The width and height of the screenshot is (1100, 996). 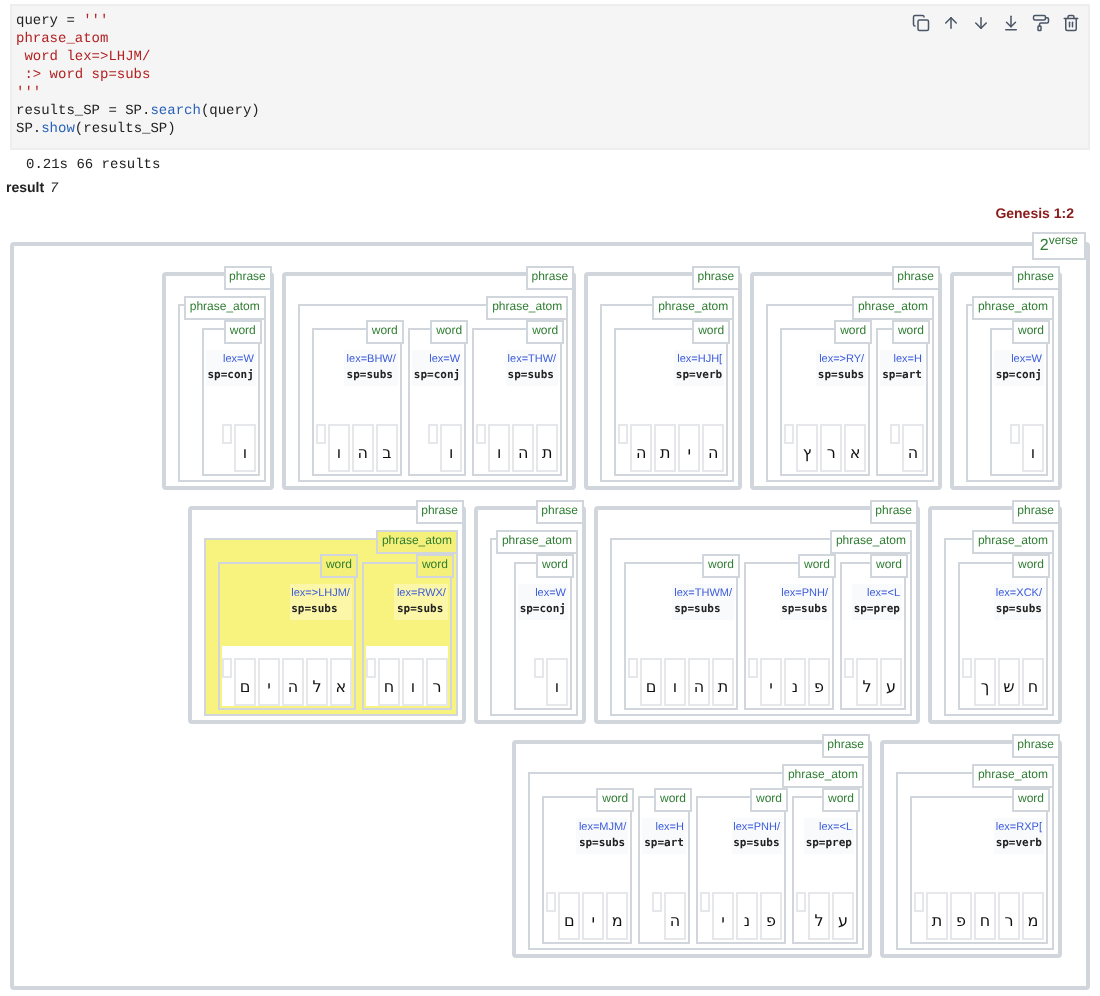 What do you see at coordinates (981, 23) in the screenshot?
I see `arrow-down-icon` at bounding box center [981, 23].